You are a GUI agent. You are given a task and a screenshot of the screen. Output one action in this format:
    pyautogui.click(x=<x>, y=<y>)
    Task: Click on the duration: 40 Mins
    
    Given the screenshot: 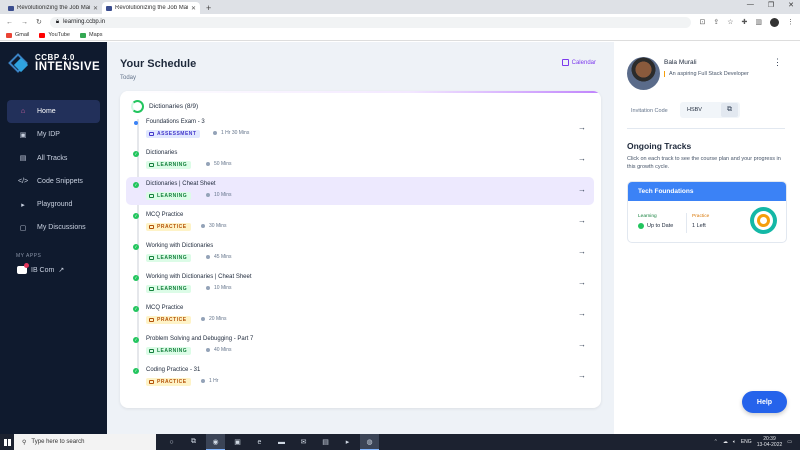 What is the action you would take?
    pyautogui.click(x=219, y=350)
    